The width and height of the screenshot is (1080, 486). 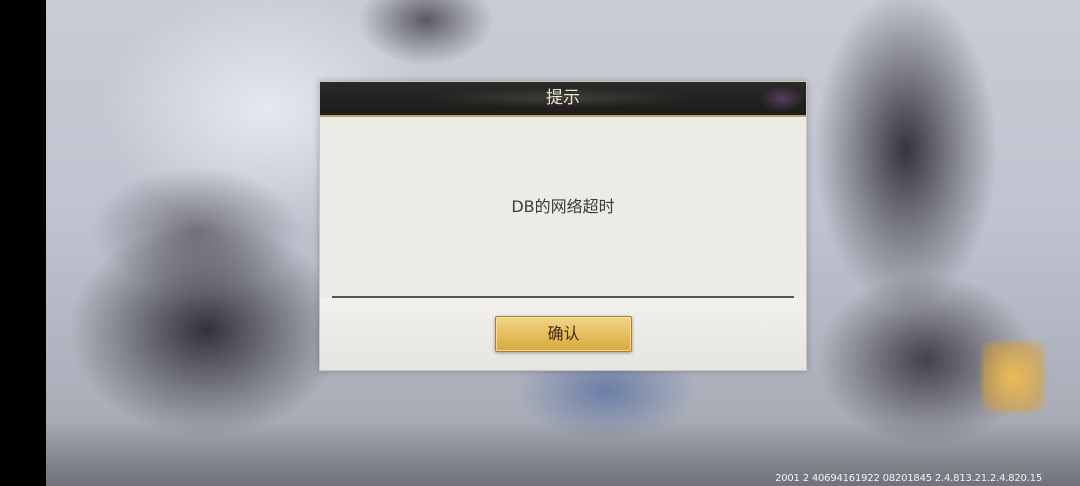 What do you see at coordinates (563, 334) in the screenshot?
I see `confirm-button: 确认` at bounding box center [563, 334].